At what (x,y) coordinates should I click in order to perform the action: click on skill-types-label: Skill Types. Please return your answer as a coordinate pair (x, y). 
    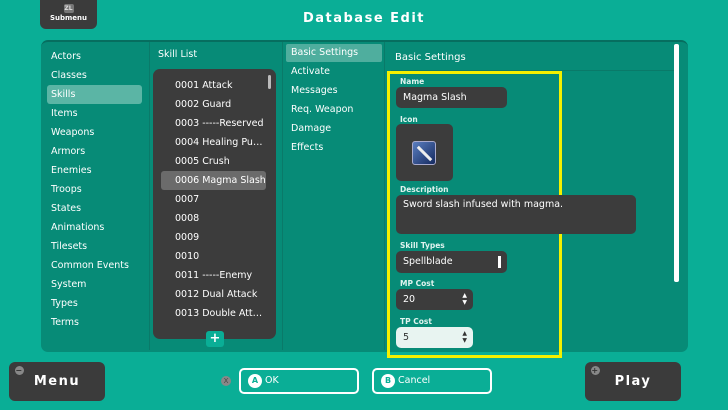
    Looking at the image, I should click on (422, 245).